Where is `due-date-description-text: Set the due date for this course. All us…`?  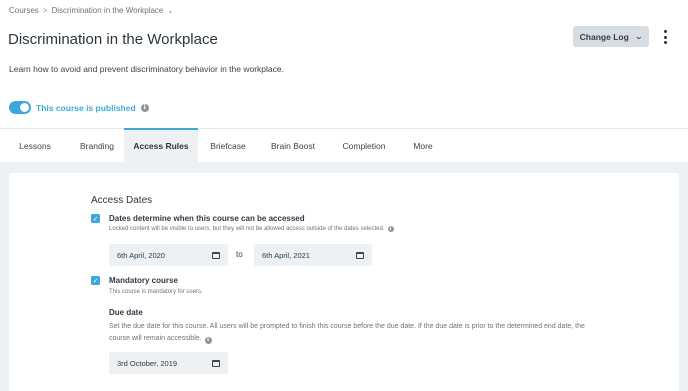 due-date-description-text: Set the due date for this course. All us… is located at coordinates (347, 332).